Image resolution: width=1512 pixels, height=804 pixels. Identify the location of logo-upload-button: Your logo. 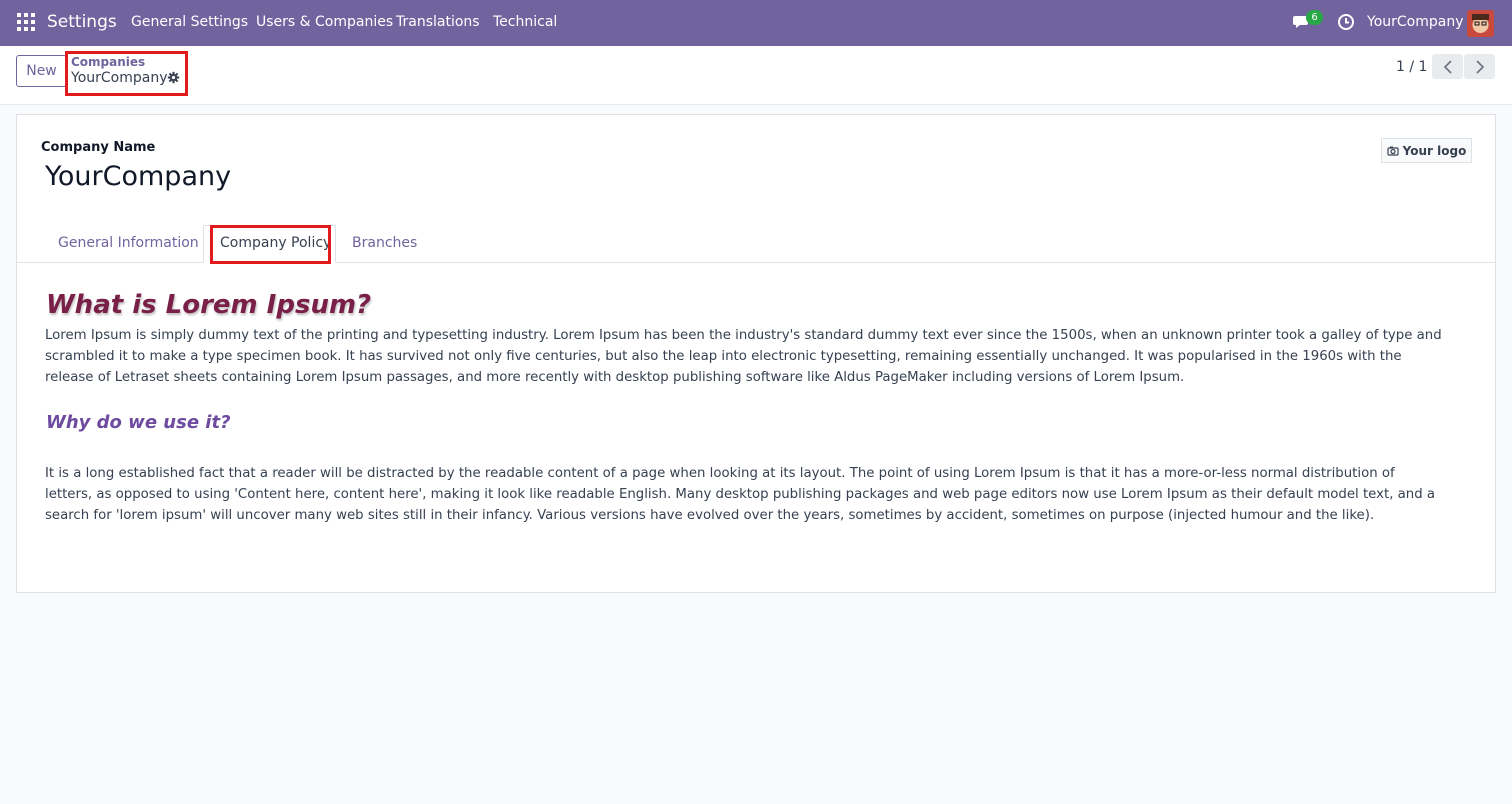
(1426, 150).